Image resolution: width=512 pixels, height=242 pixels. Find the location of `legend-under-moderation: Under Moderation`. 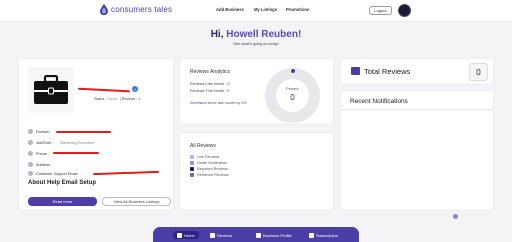

legend-under-moderation: Under Moderation is located at coordinates (208, 163).